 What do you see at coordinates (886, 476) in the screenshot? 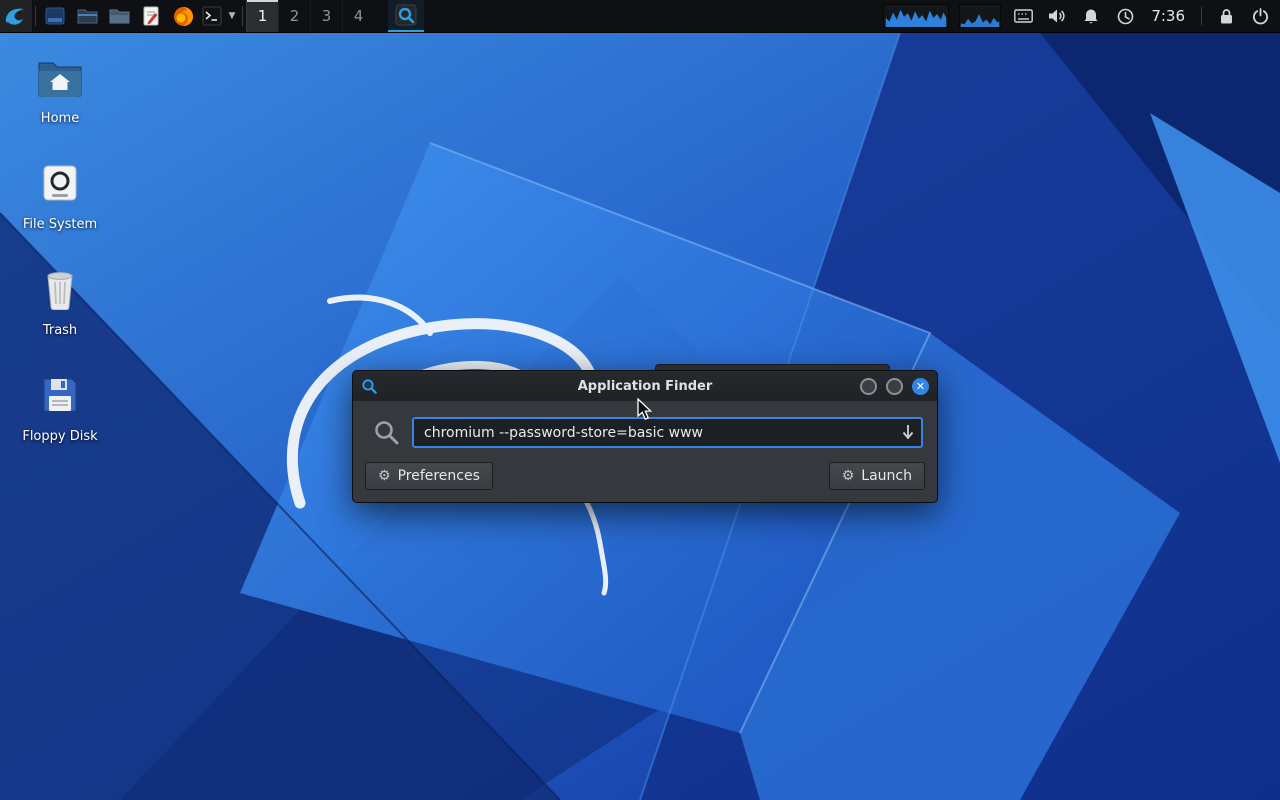
I see `launch-button-label: Launch` at bounding box center [886, 476].